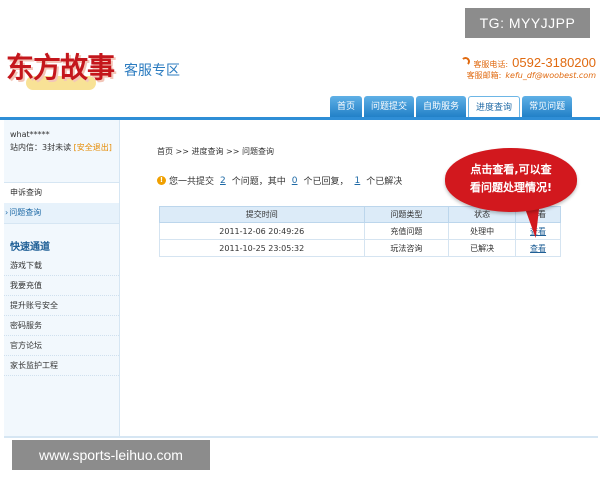 This screenshot has width=600, height=480. I want to click on cell-status: 处理中, so click(482, 231).